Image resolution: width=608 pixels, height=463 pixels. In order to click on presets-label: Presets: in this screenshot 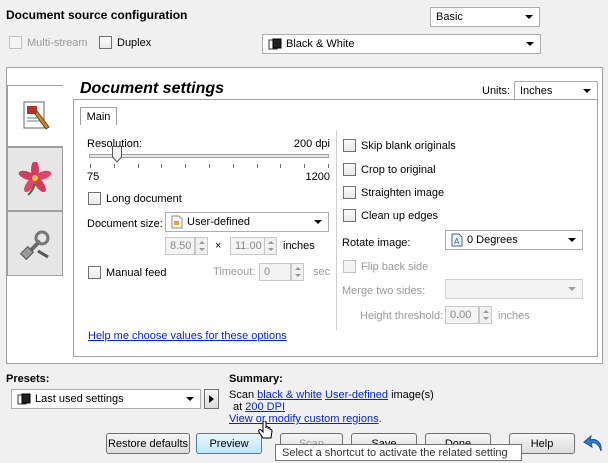, I will do `click(28, 379)`.